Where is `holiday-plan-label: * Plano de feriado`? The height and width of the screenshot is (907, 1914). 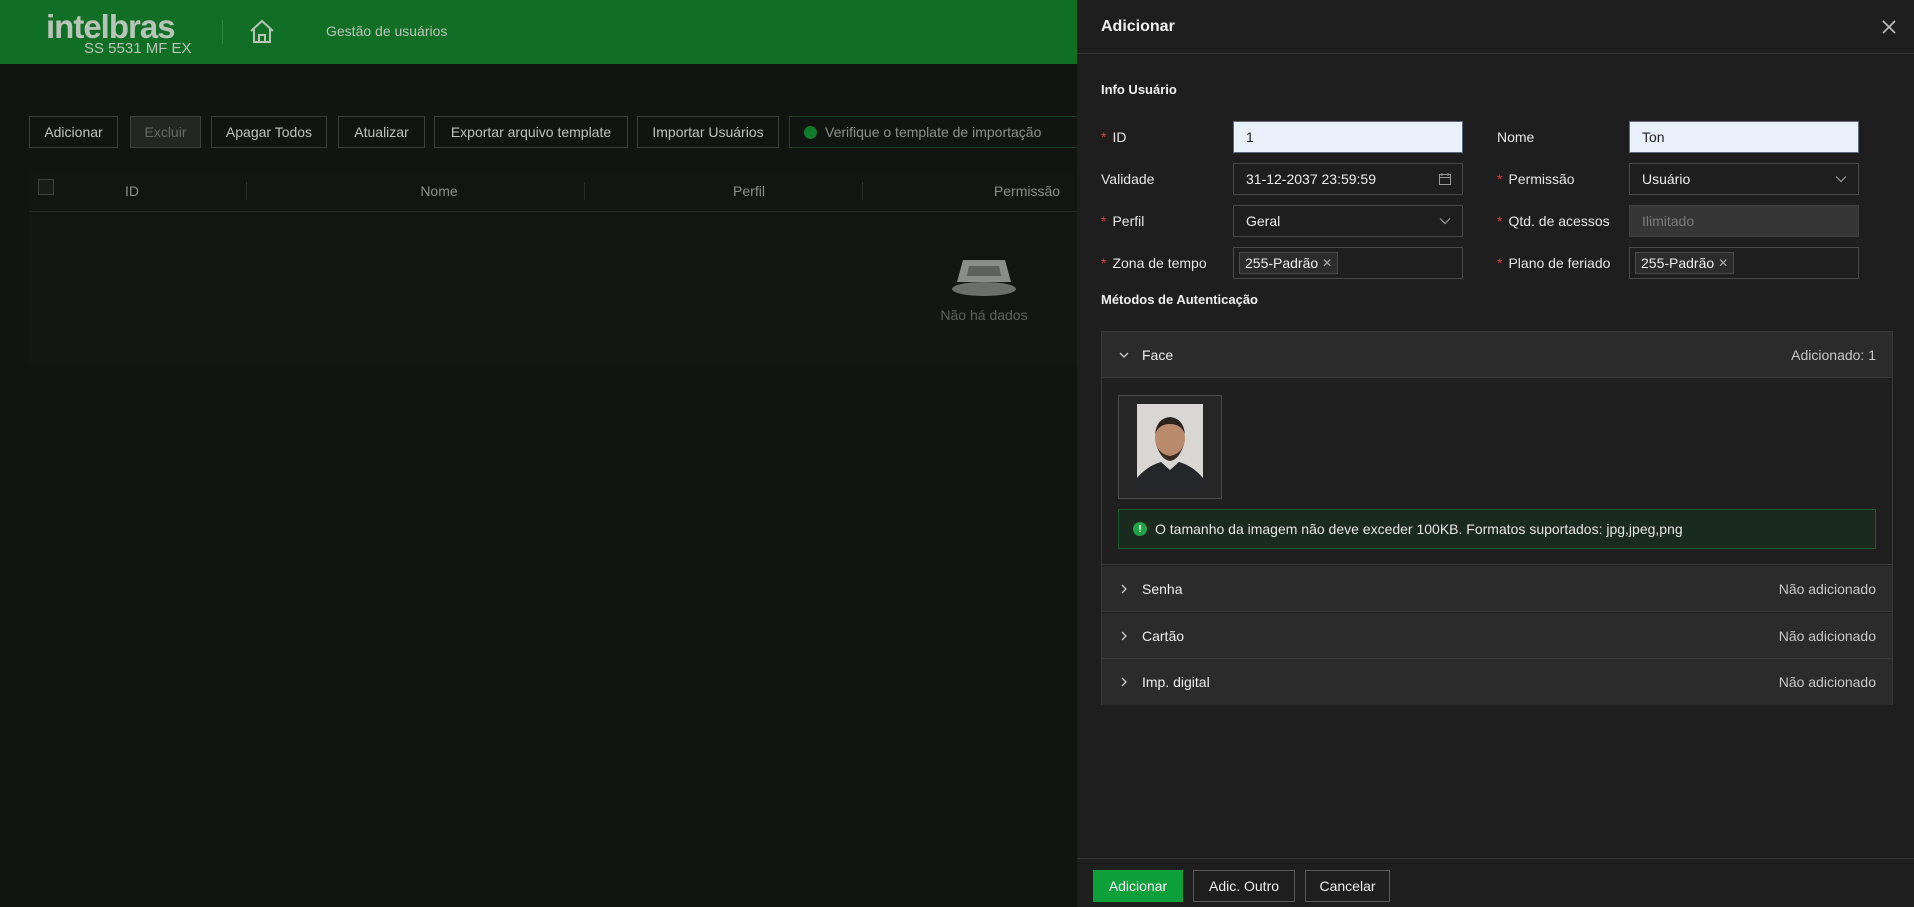 holiday-plan-label: * Plano de feriado is located at coordinates (1553, 263).